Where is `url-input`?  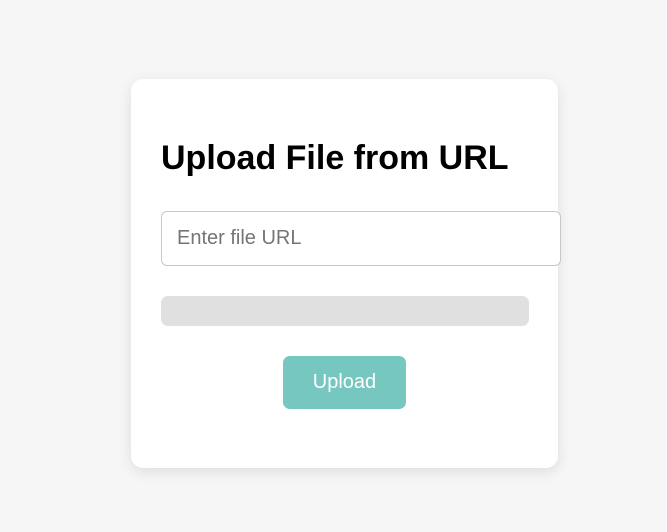 url-input is located at coordinates (361, 238).